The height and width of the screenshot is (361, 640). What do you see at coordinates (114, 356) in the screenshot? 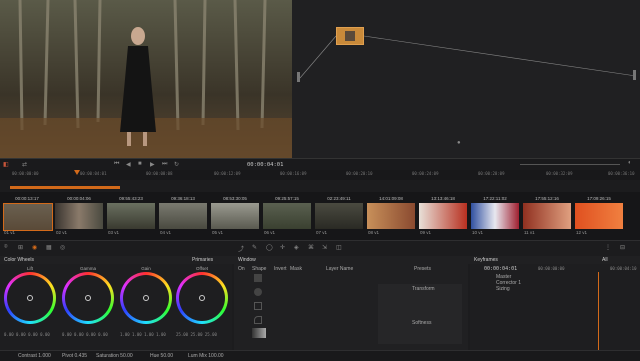
I see `saturation-value: Saturation 50.00` at bounding box center [114, 356].